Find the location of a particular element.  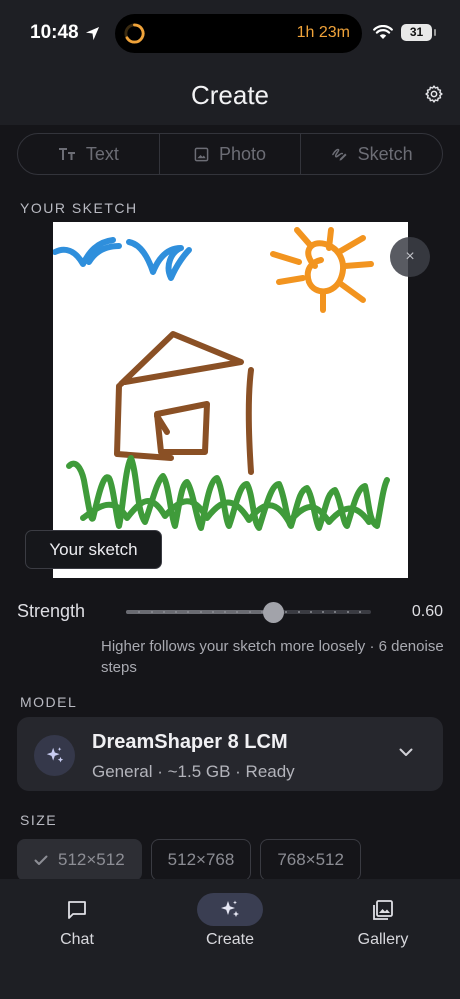

model-meta: General · ~1.5 GB · Ready is located at coordinates (193, 771).